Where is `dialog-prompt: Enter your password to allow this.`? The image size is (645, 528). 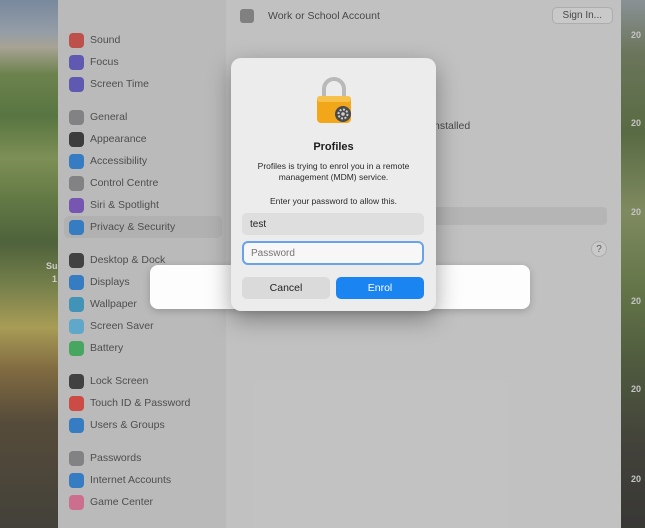
dialog-prompt: Enter your password to allow this. is located at coordinates (333, 201).